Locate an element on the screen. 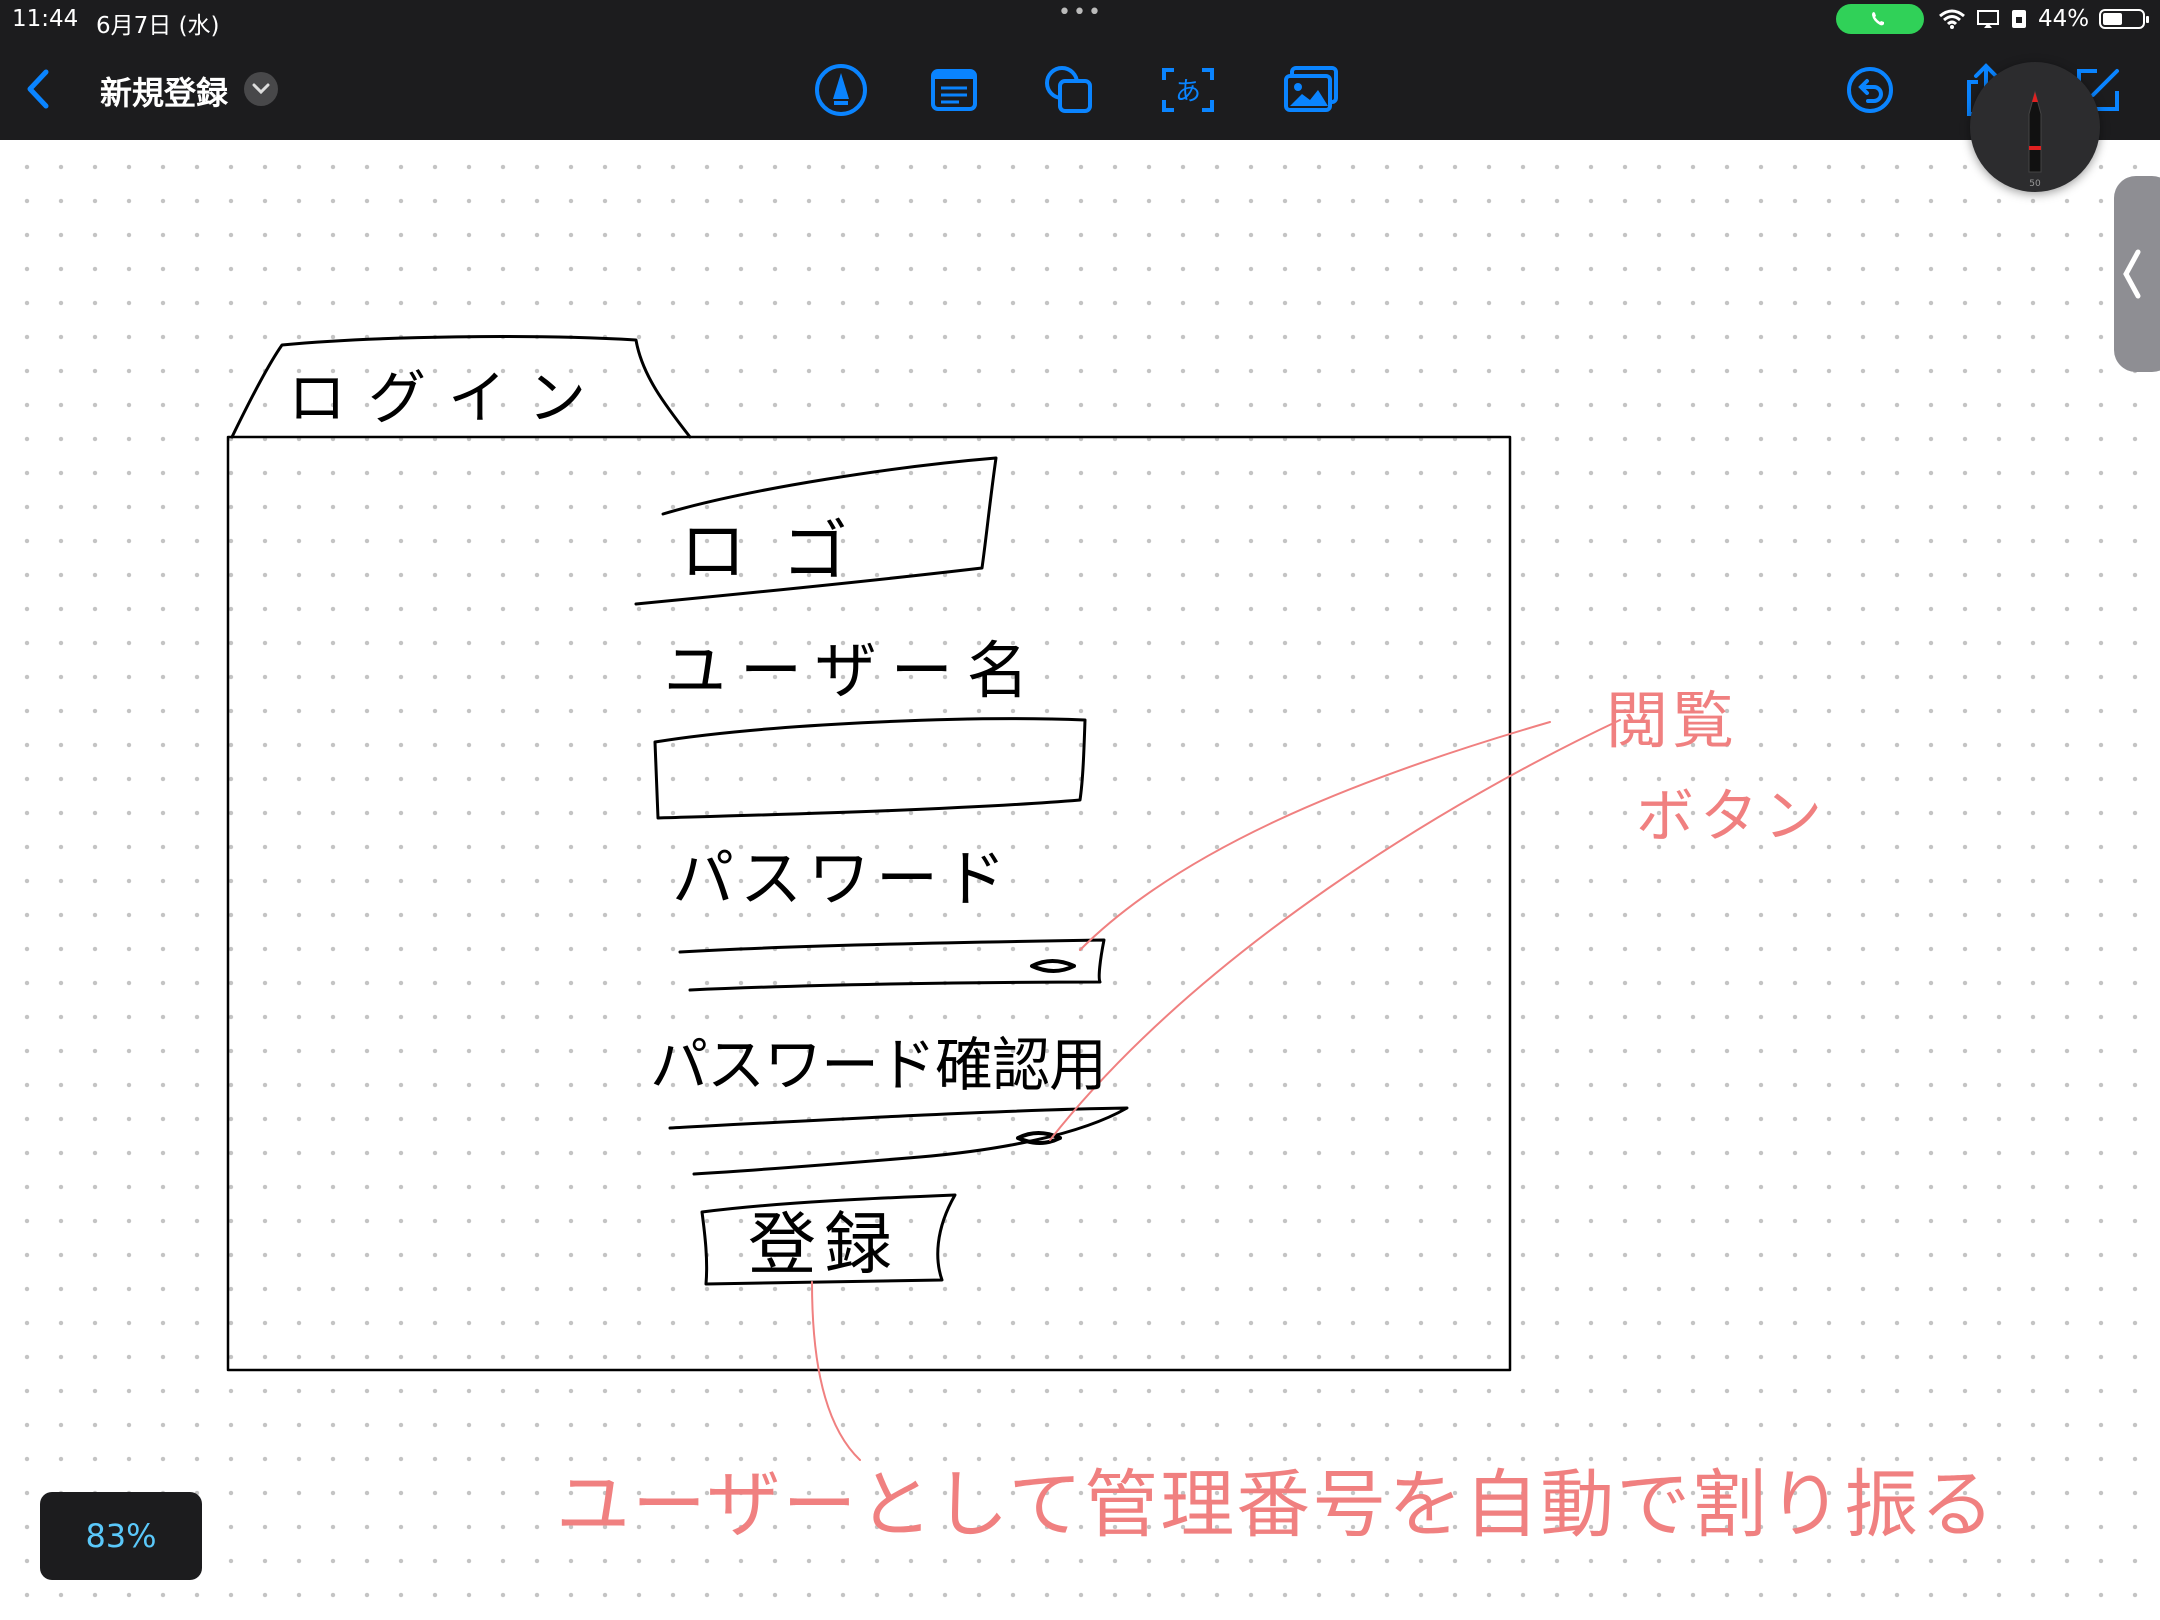  back-button is located at coordinates (38, 91).